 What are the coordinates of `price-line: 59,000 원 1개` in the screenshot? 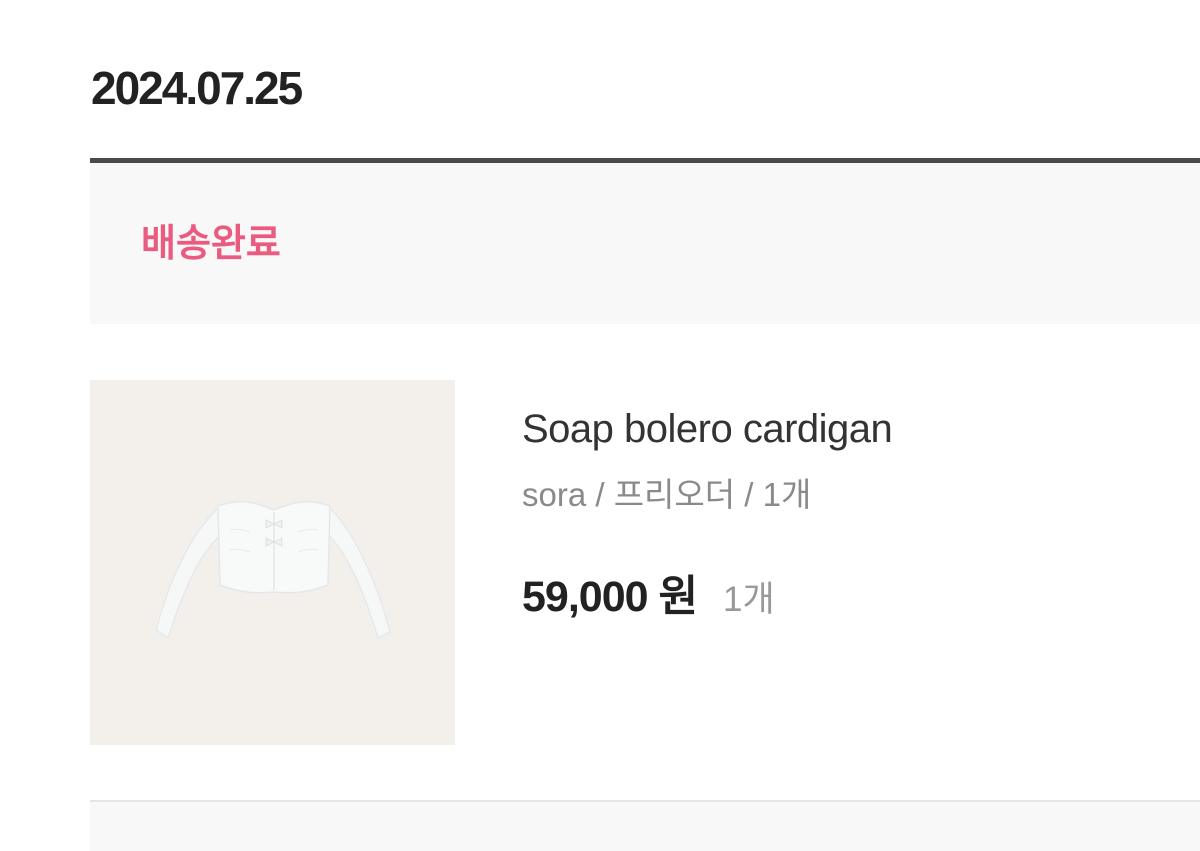 It's located at (648, 602).